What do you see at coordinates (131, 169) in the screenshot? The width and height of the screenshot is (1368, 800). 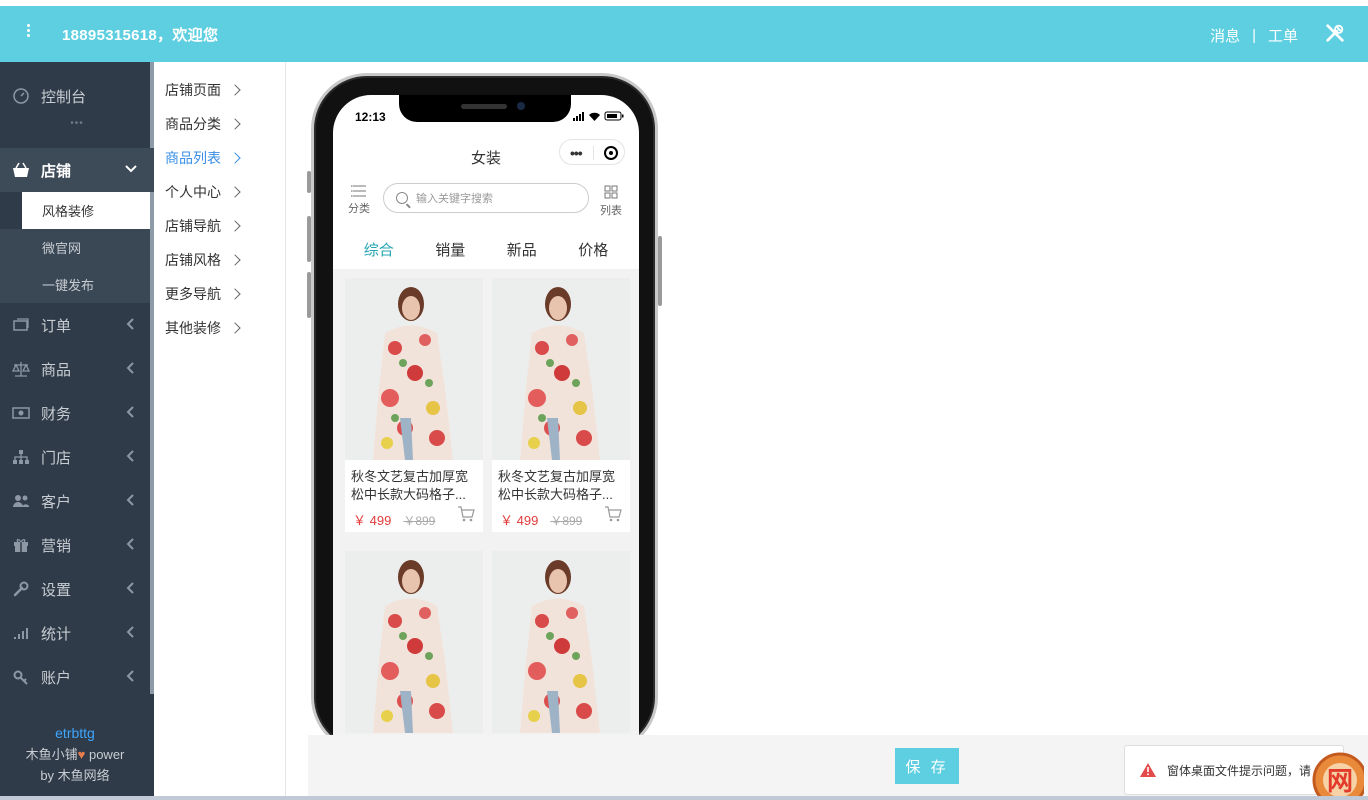 I see `chevron-down-icon` at bounding box center [131, 169].